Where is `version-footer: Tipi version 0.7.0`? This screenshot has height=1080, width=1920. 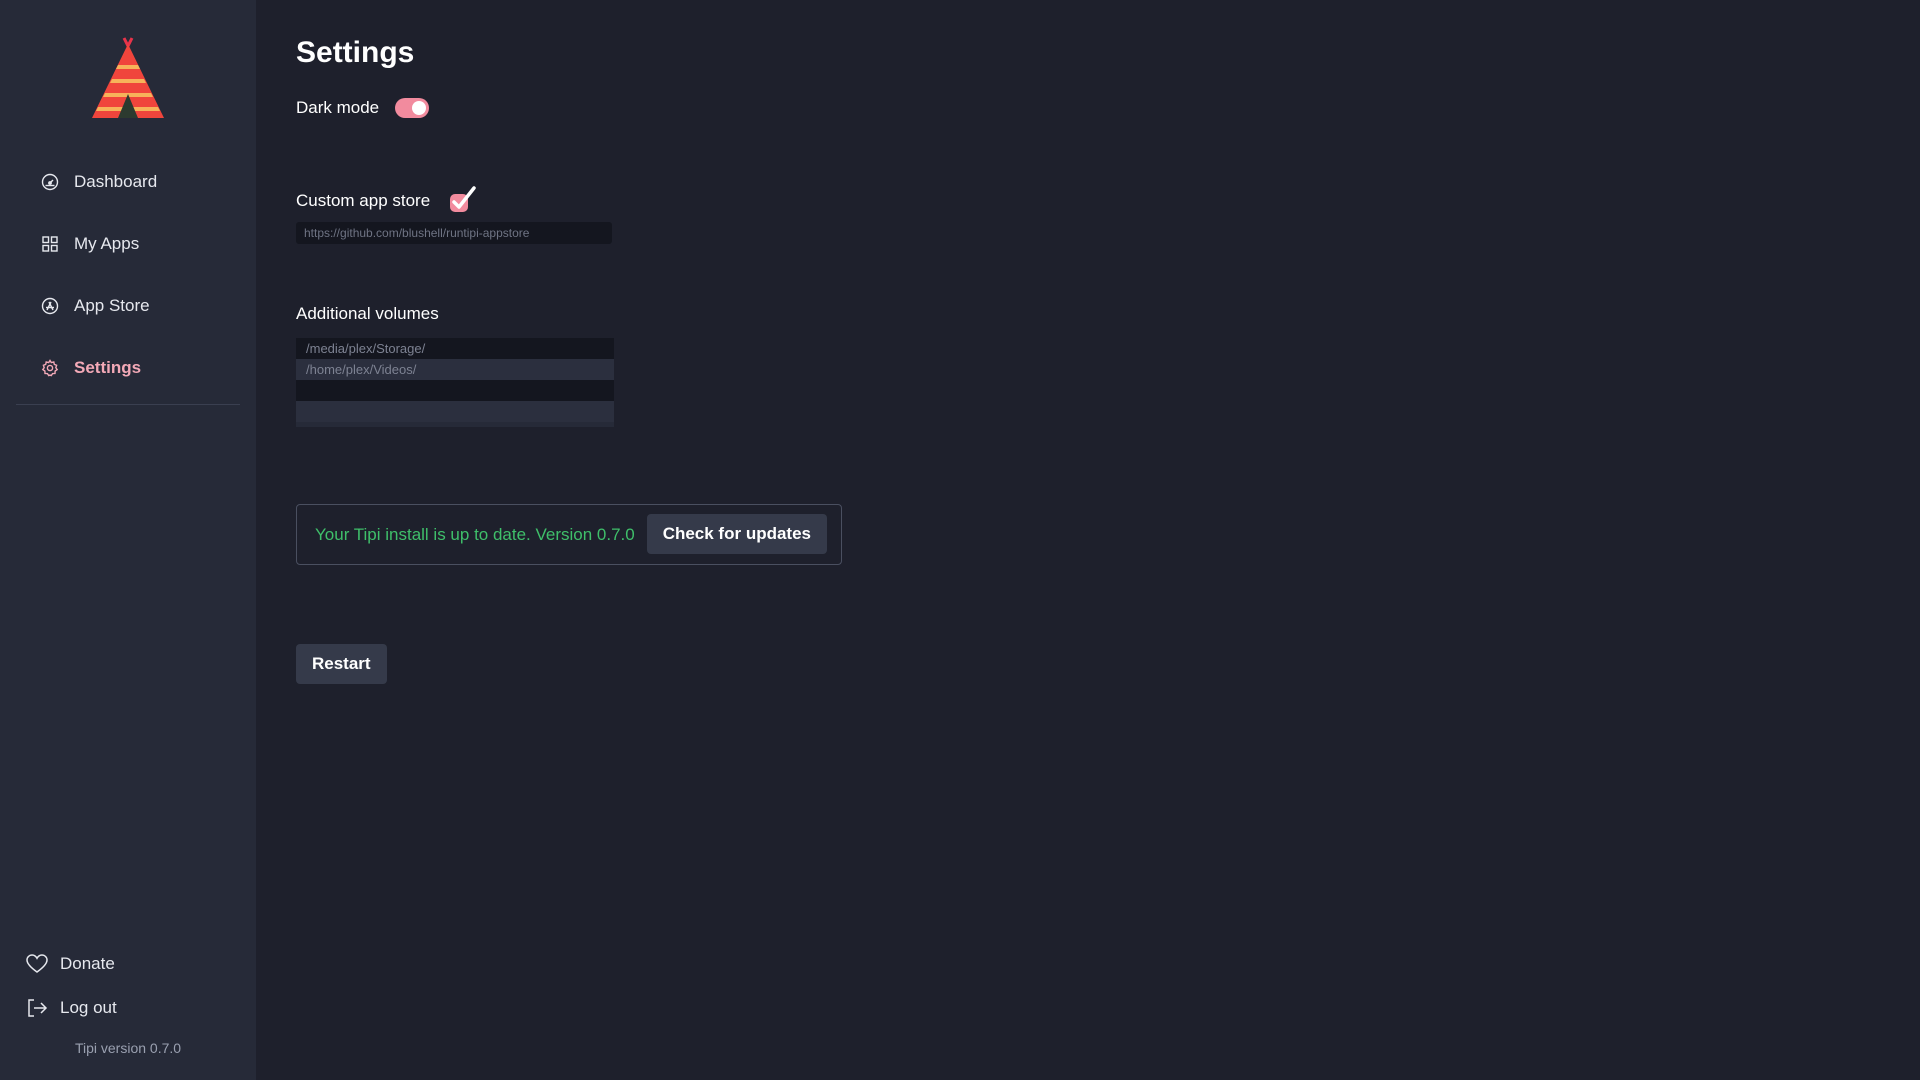 version-footer: Tipi version 0.7.0 is located at coordinates (128, 1048).